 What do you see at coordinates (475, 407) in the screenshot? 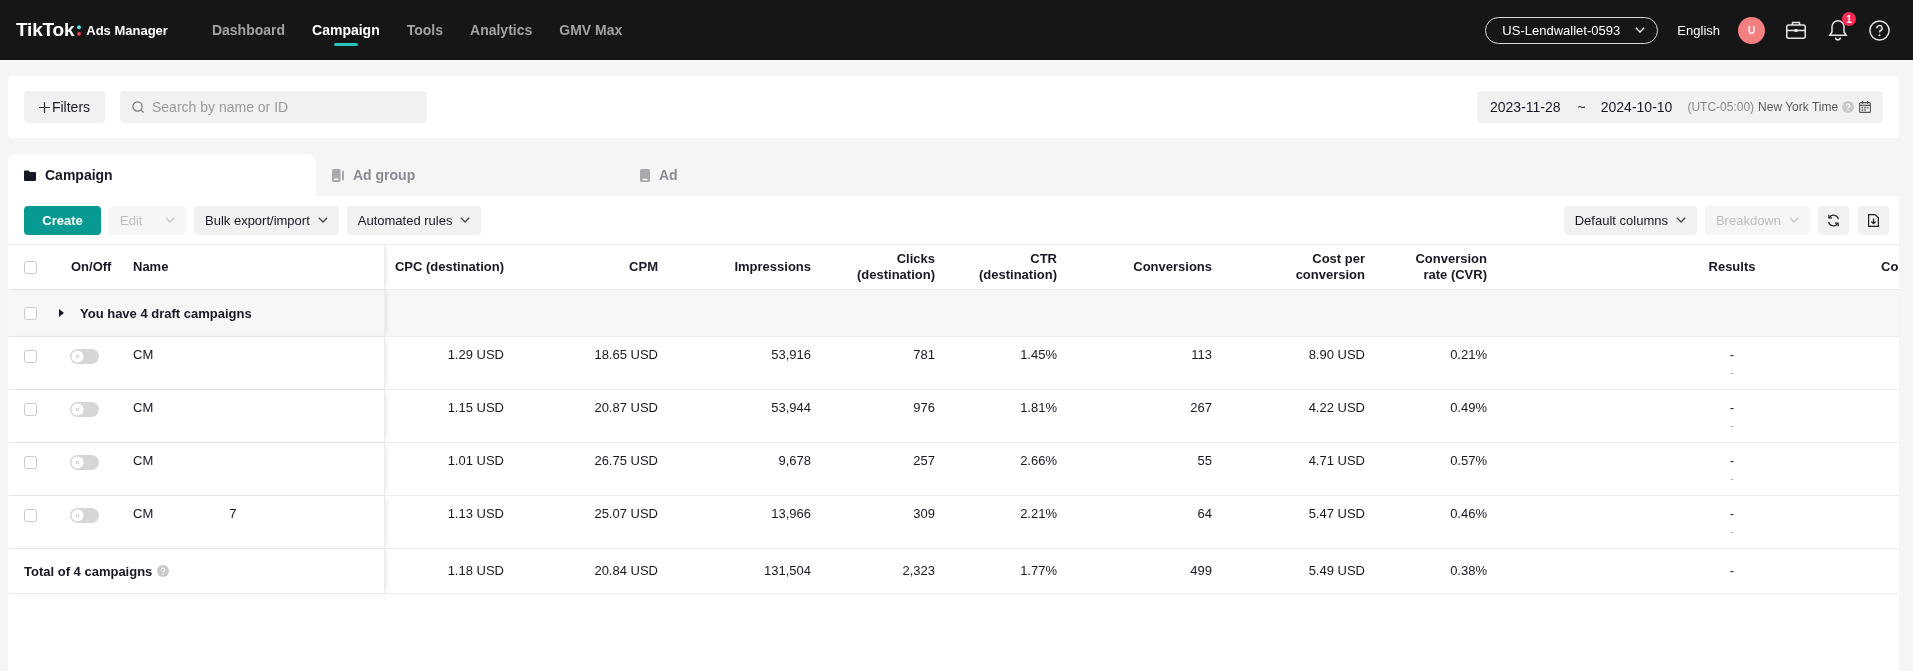
I see `metric-value: 1.15 USD` at bounding box center [475, 407].